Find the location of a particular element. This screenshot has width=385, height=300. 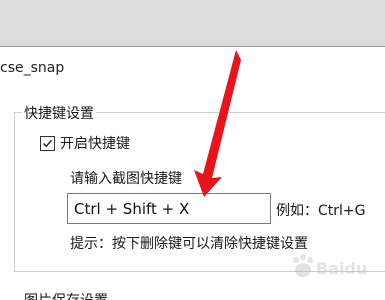

watermark-text: Baidu is located at coordinates (341, 268).